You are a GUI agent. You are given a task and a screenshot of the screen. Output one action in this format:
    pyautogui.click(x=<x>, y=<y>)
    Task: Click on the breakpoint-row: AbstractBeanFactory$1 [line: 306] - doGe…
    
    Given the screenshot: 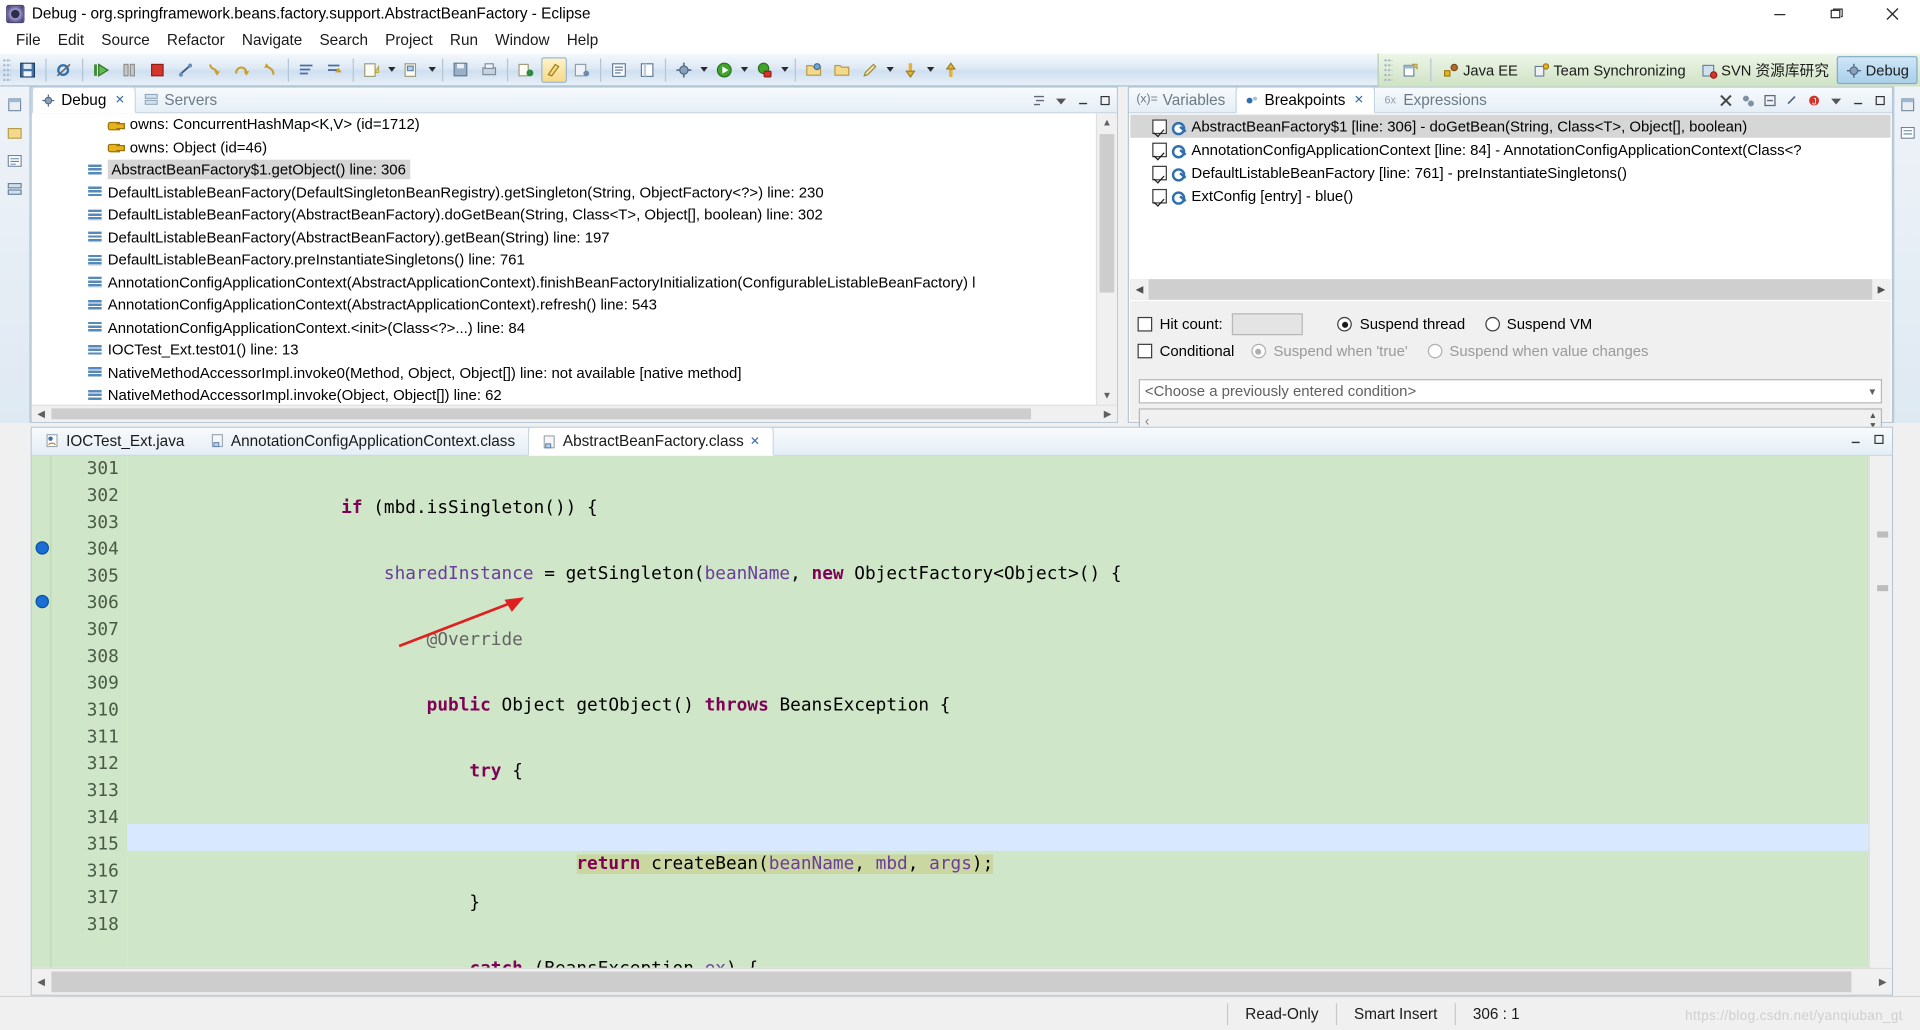 What is the action you would take?
    pyautogui.click(x=1510, y=126)
    